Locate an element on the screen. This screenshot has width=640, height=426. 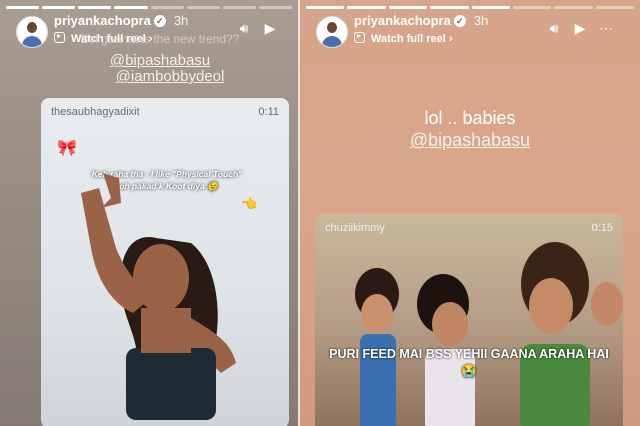
watch-label: Watch full reel is located at coordinates (408, 39).